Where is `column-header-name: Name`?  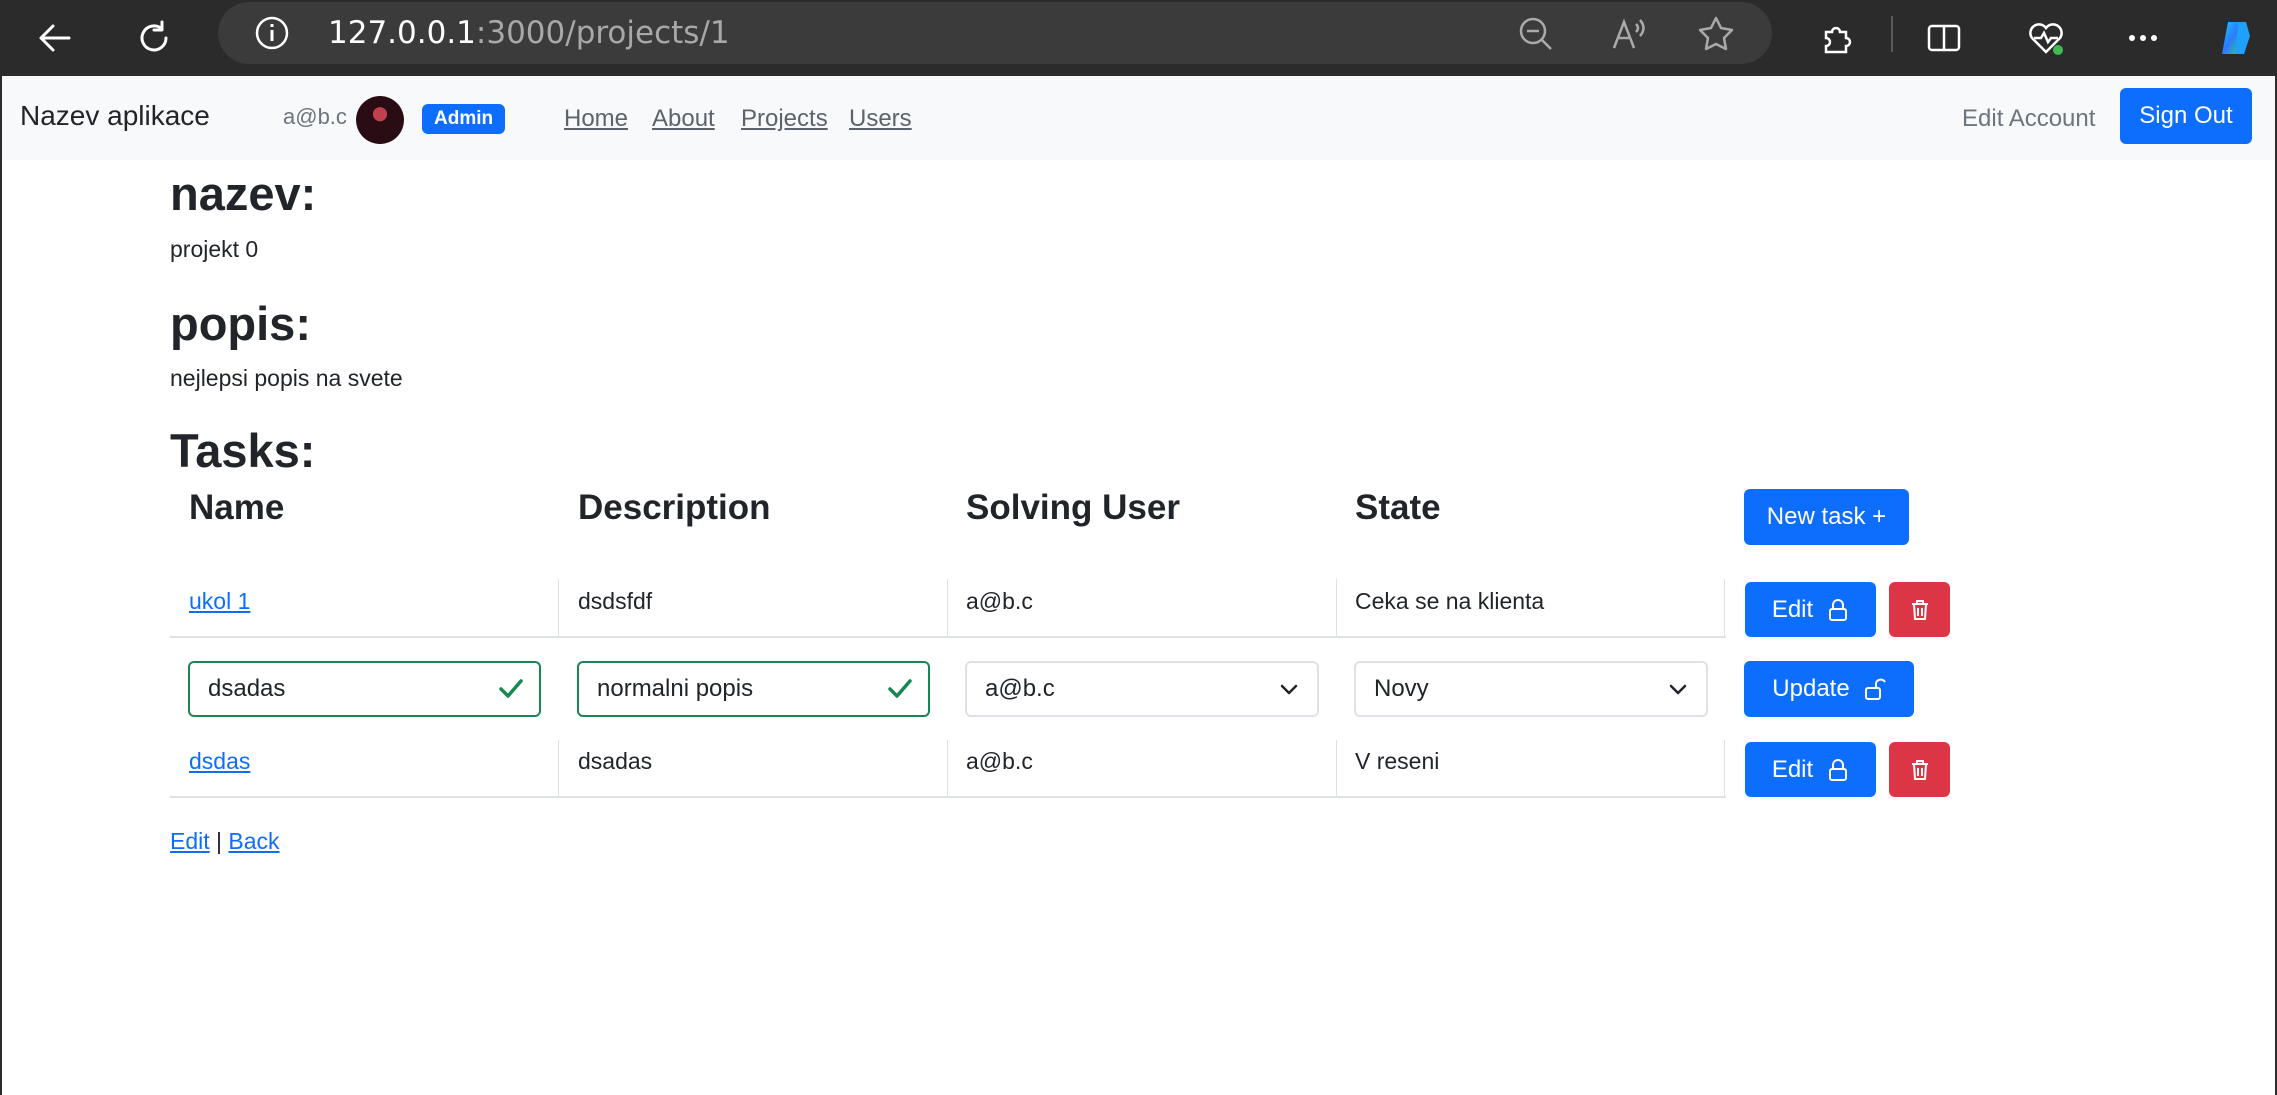 column-header-name: Name is located at coordinates (237, 507).